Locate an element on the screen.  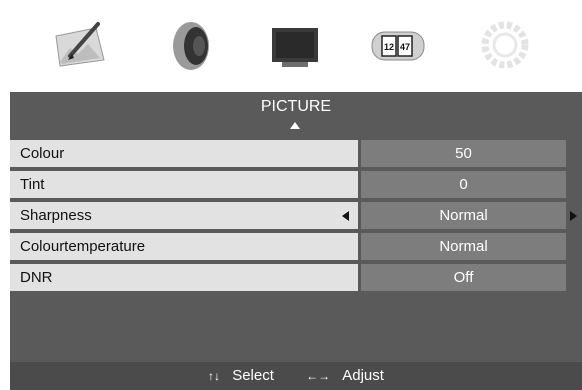
row-value: Off is located at coordinates (463, 277).